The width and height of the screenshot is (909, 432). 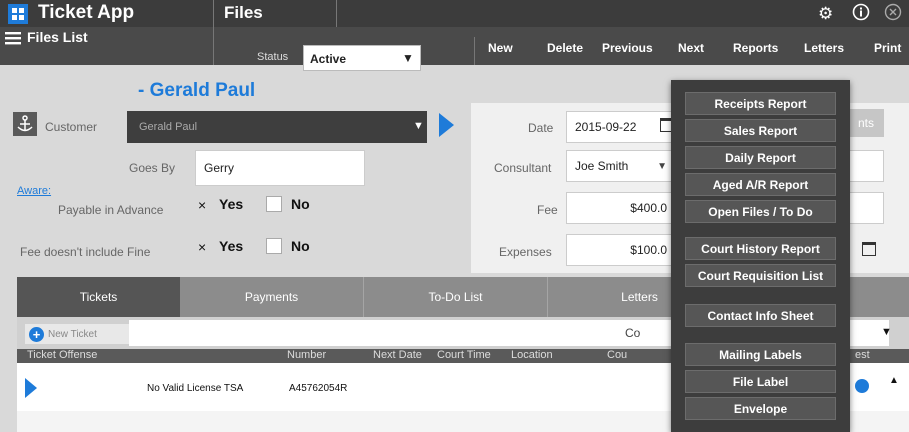 I want to click on tab-to-do-list: To-Do List, so click(x=455, y=297).